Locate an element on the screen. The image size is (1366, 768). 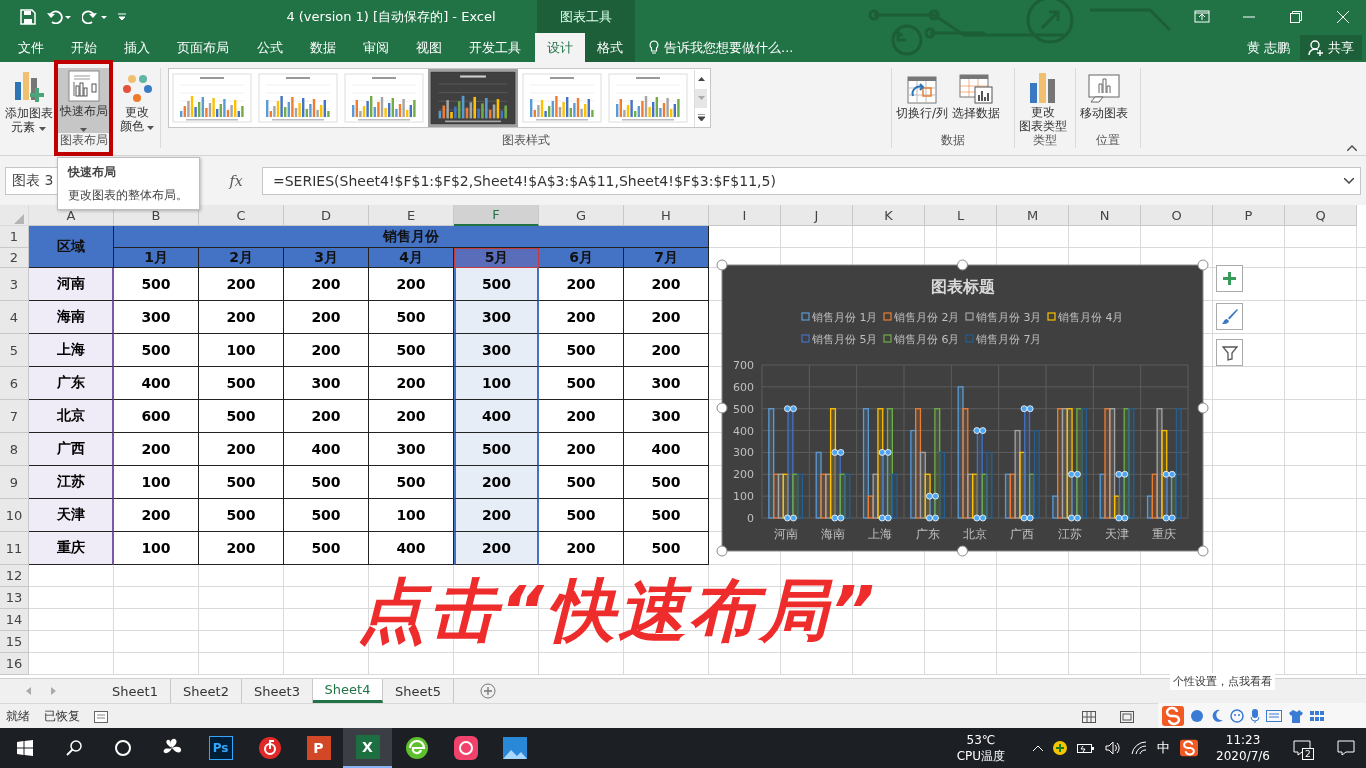
group-label: 数据 is located at coordinates (953, 140).